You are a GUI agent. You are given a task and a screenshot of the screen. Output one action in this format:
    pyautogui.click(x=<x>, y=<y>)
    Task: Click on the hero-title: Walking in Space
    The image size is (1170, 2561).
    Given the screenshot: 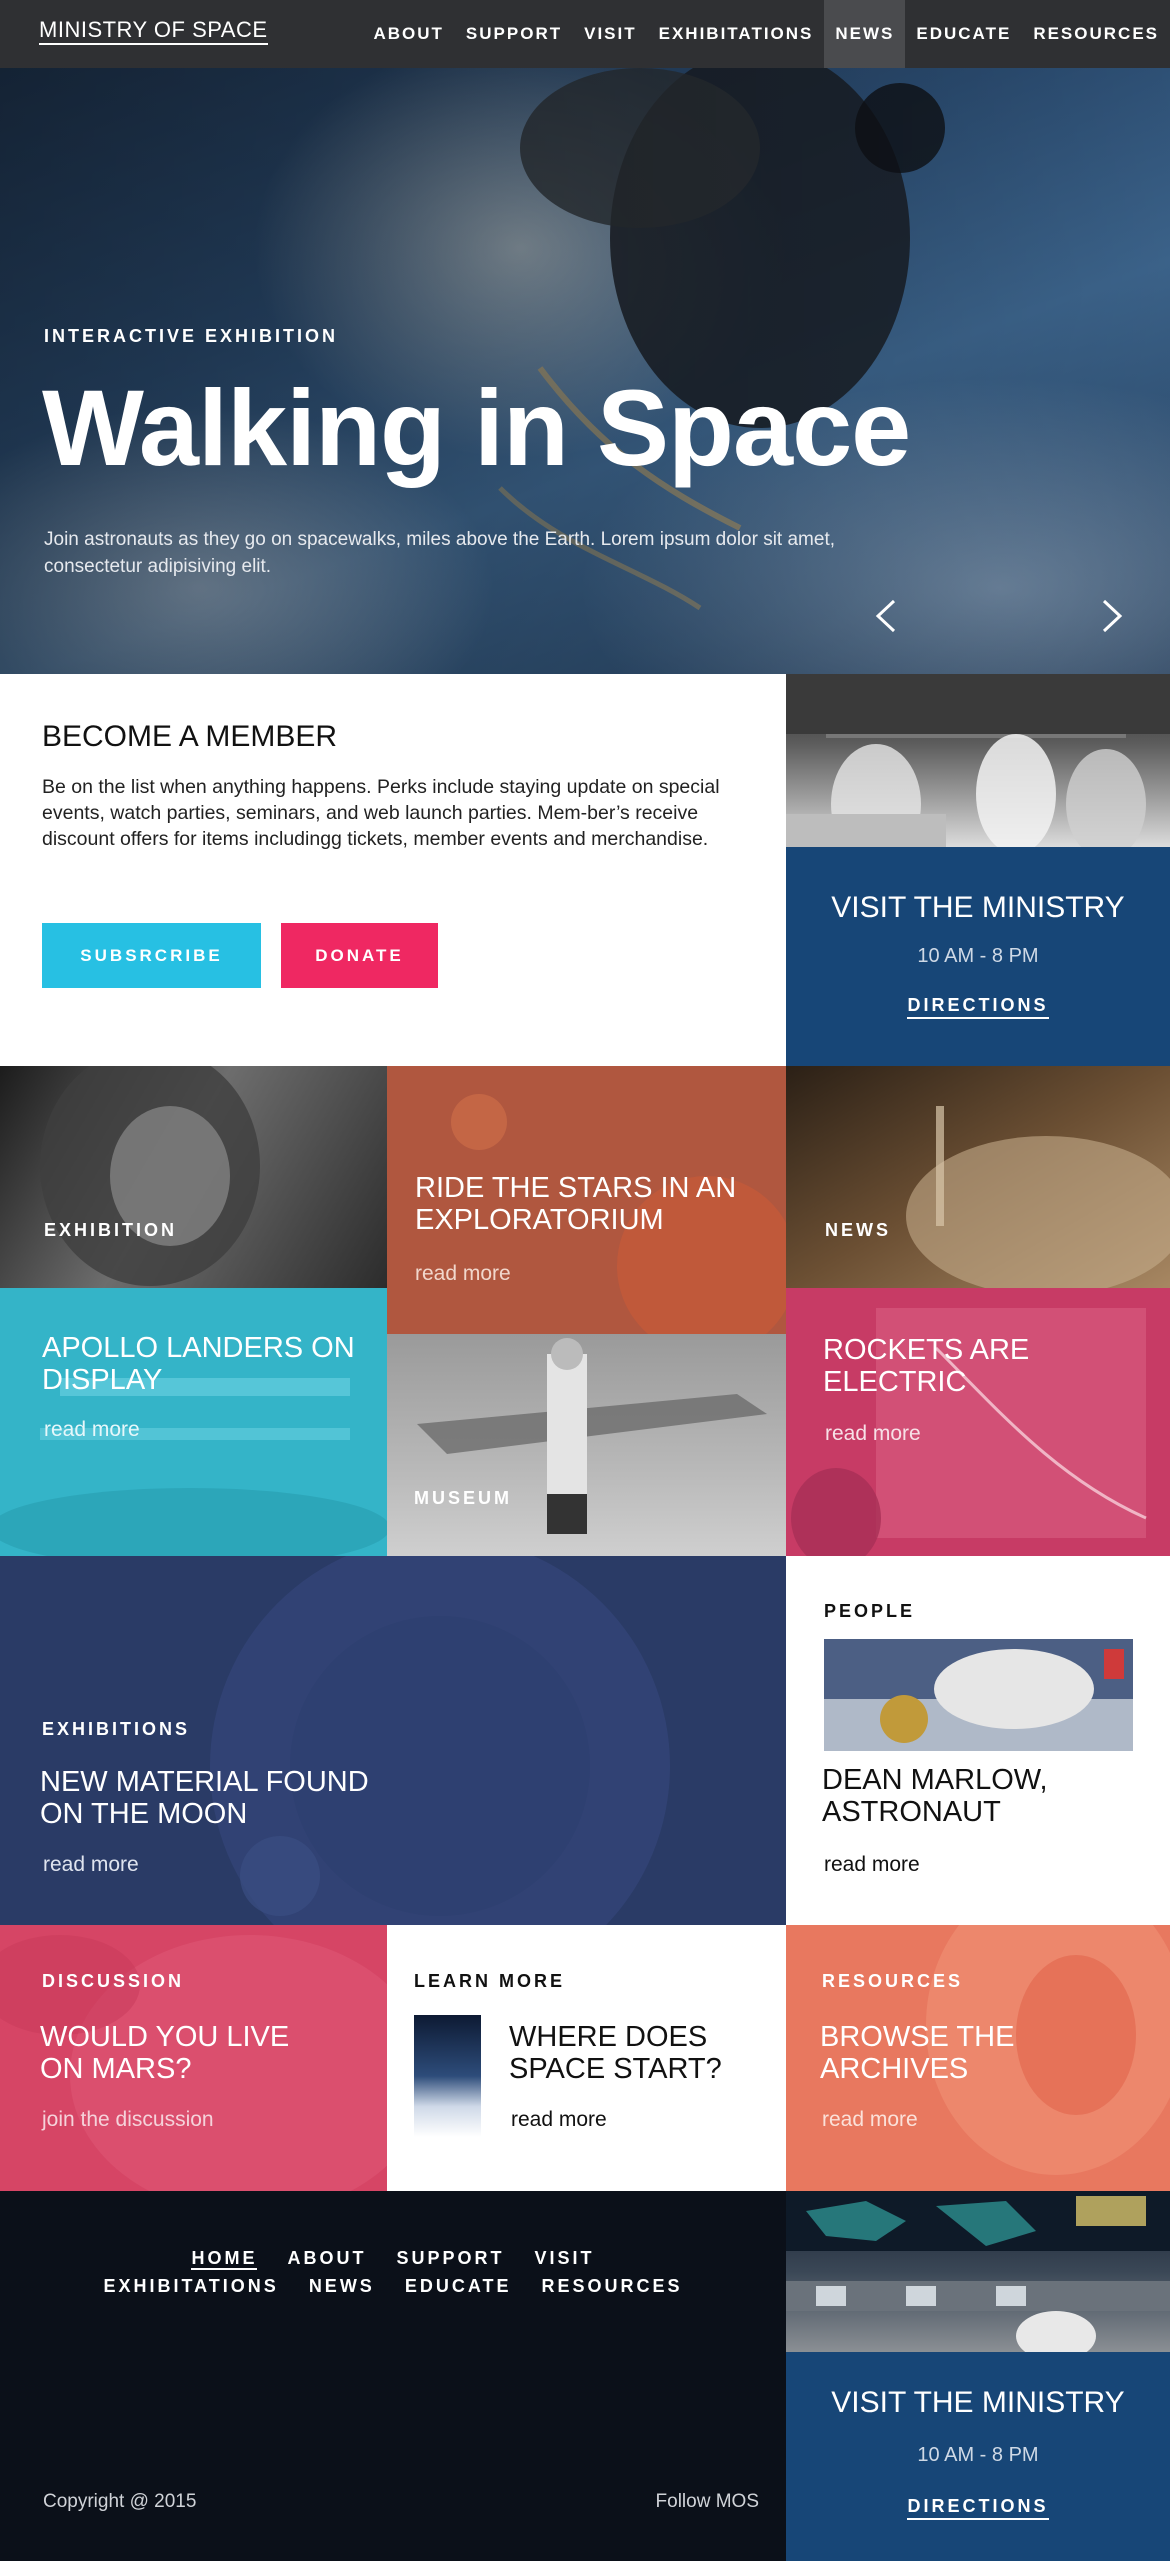 What is the action you would take?
    pyautogui.click(x=476, y=427)
    